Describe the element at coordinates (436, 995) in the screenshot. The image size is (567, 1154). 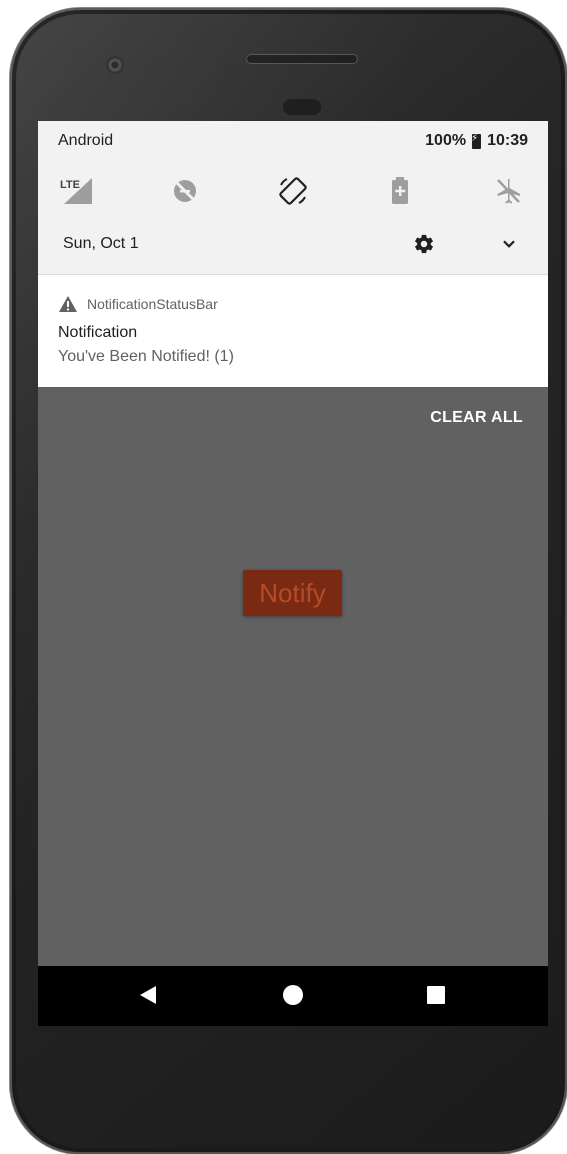
I see `recents-icon` at that location.